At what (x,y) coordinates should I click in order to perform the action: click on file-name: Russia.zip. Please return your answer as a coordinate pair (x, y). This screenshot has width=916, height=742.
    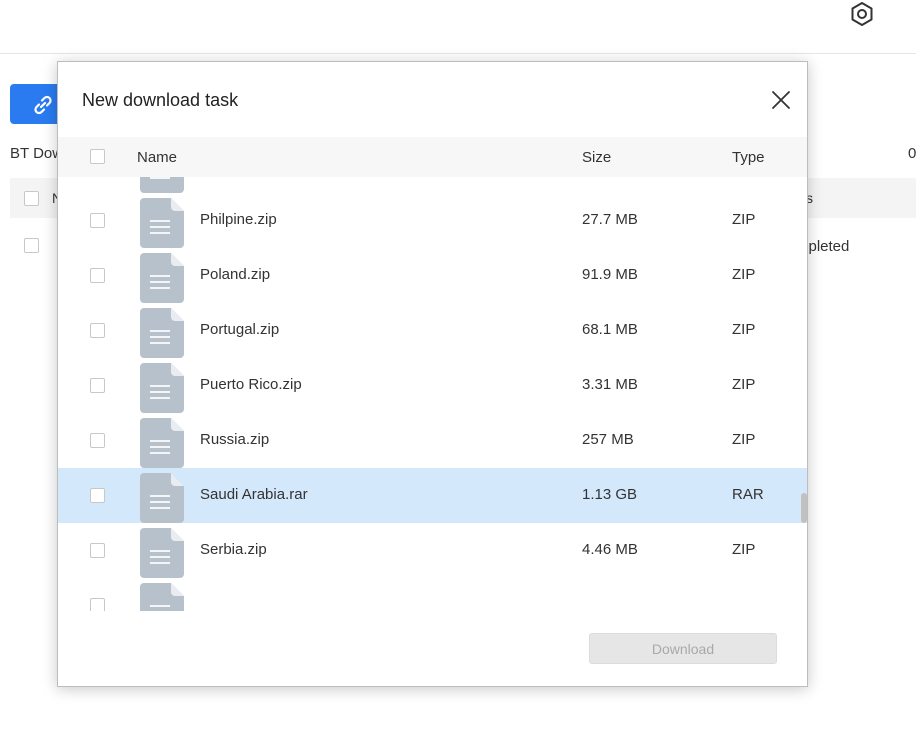
    Looking at the image, I should click on (235, 439).